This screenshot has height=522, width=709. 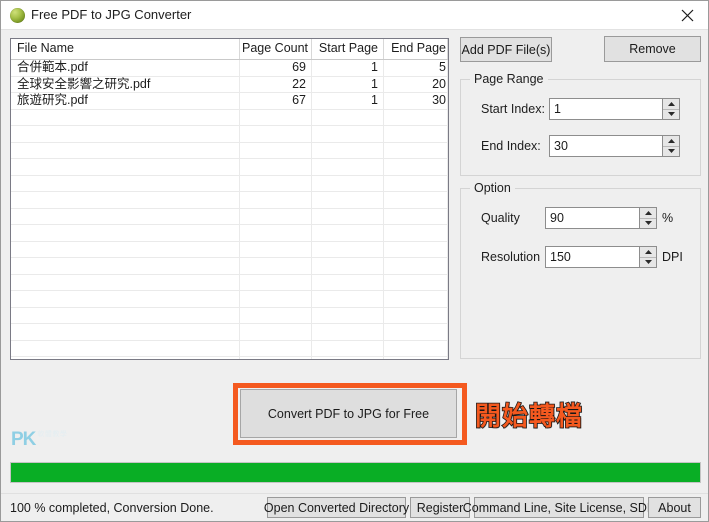 I want to click on column-header-end-page: End Page, so click(x=416, y=48).